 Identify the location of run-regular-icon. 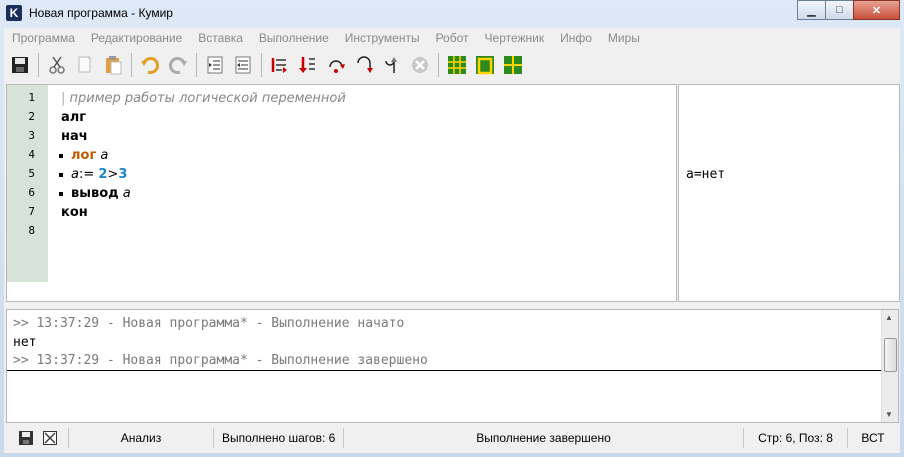
(280, 65).